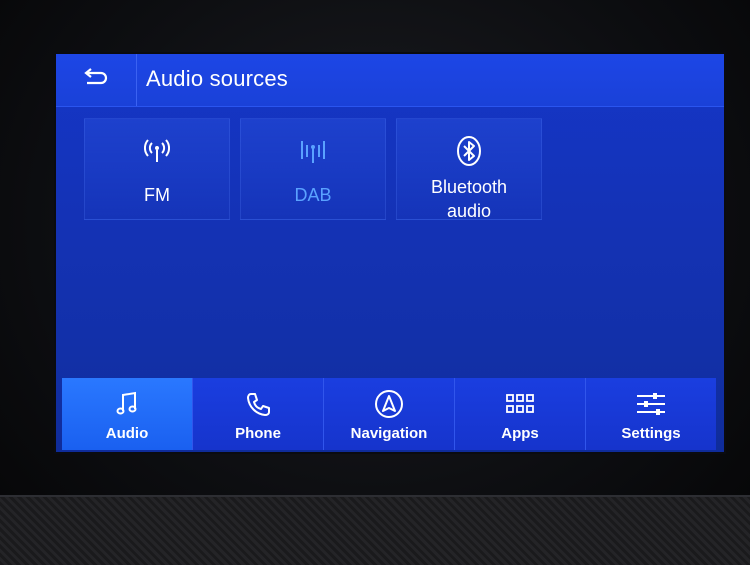  Describe the element at coordinates (217, 78) in the screenshot. I see `page-title: Audio sources` at that location.